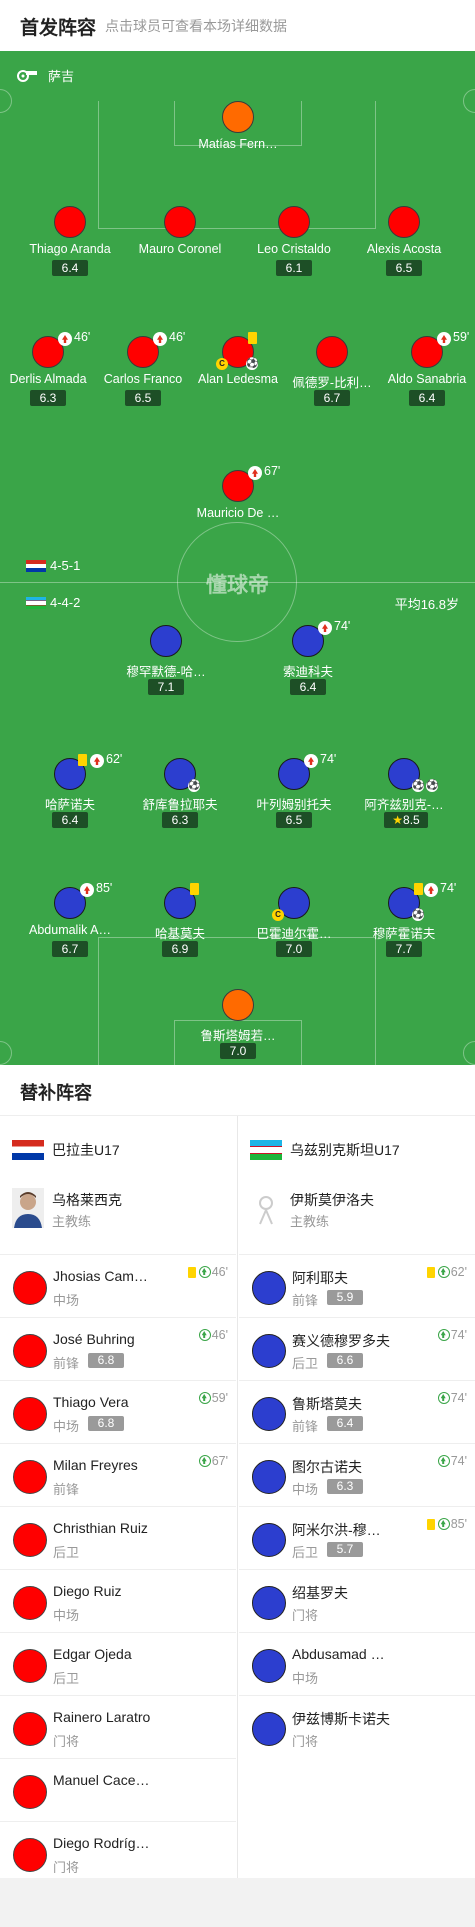  What do you see at coordinates (353, 1210) in the screenshot?
I see `away-coach: 伊斯莫伊洛夫 主教练` at bounding box center [353, 1210].